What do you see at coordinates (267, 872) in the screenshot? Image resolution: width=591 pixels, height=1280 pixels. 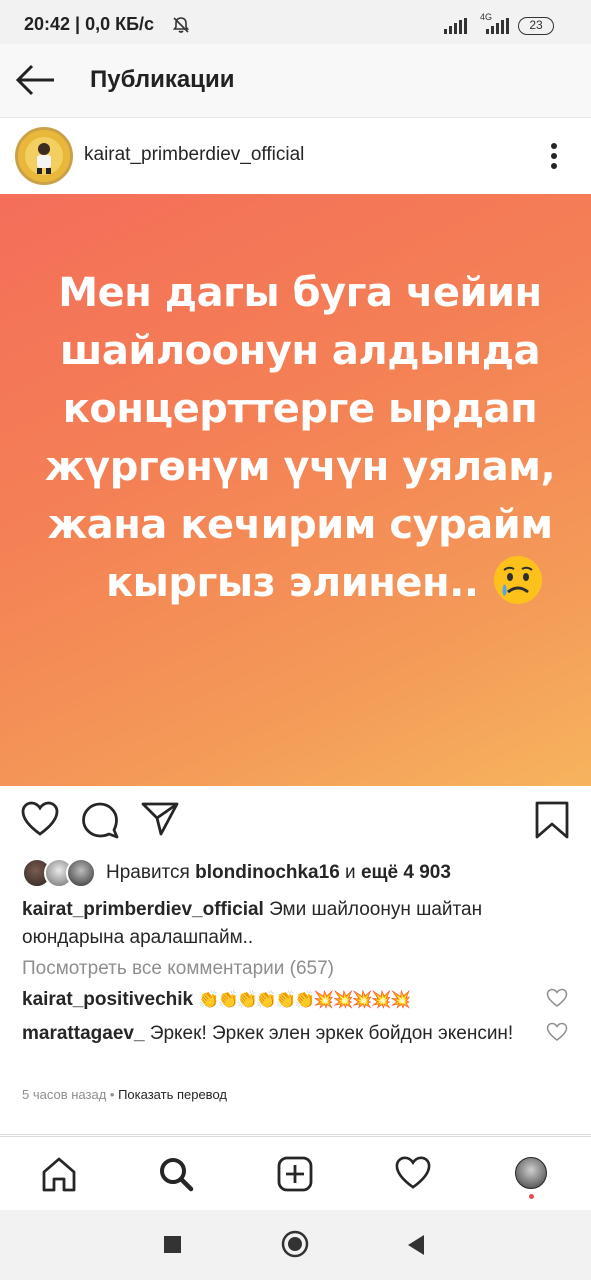 I see `likes-user: blondinochka16` at bounding box center [267, 872].